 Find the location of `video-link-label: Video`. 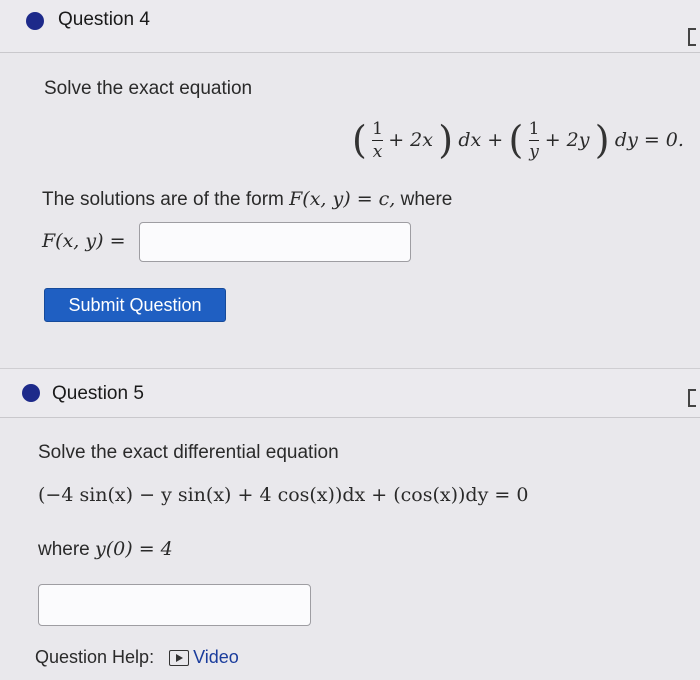

video-link-label: Video is located at coordinates (216, 657).